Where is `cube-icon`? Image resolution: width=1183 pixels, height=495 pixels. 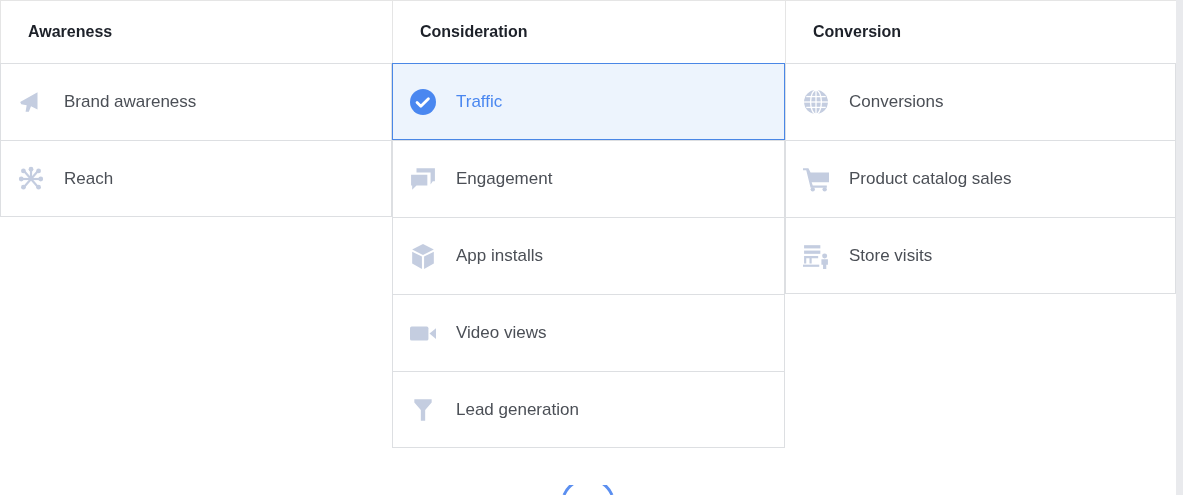 cube-icon is located at coordinates (423, 256).